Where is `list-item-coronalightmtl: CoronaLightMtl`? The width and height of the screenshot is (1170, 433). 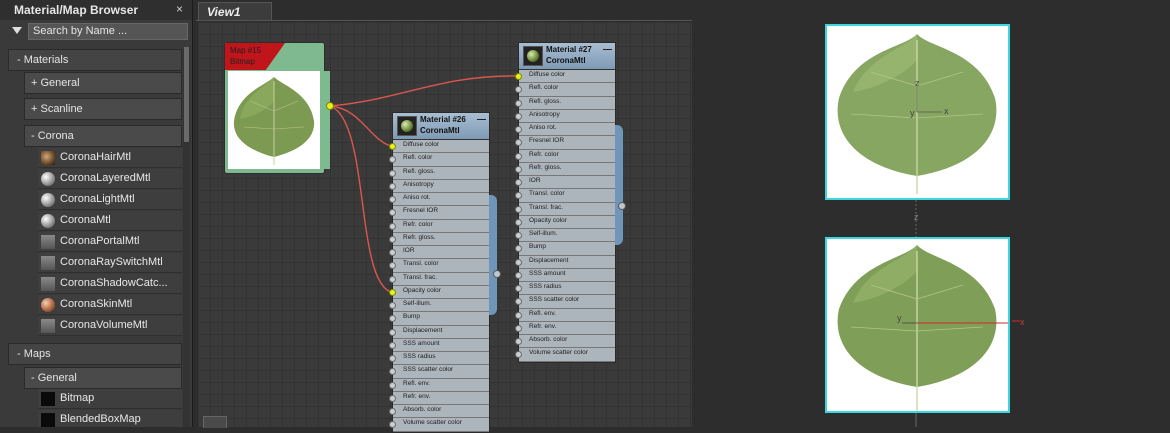
list-item-coronalightmtl: CoronaLightMtl is located at coordinates (110, 200).